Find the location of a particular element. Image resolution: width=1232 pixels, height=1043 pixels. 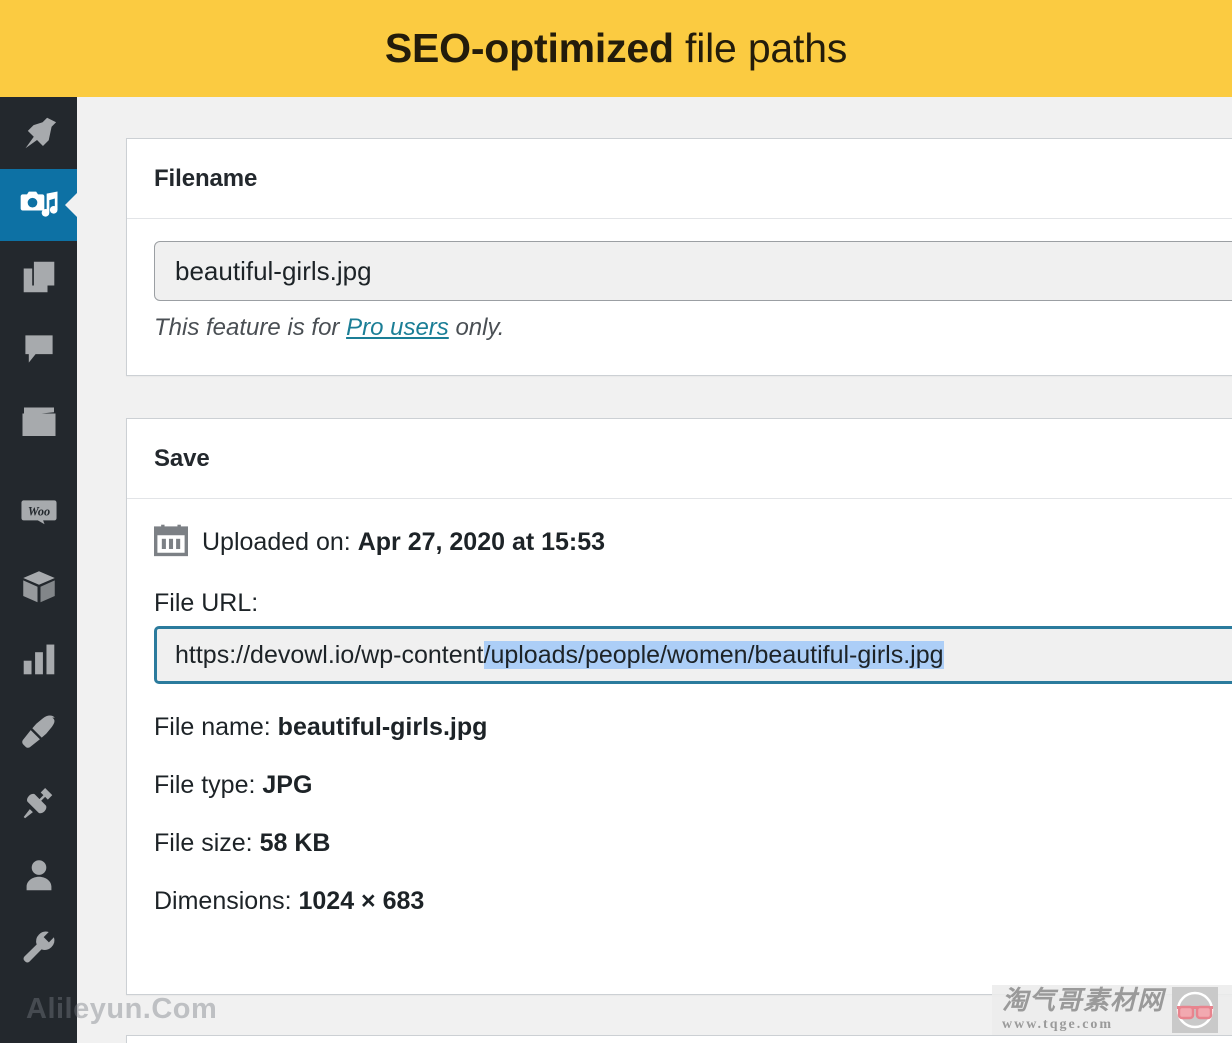

meta-file-size-label: File size: is located at coordinates (207, 843).